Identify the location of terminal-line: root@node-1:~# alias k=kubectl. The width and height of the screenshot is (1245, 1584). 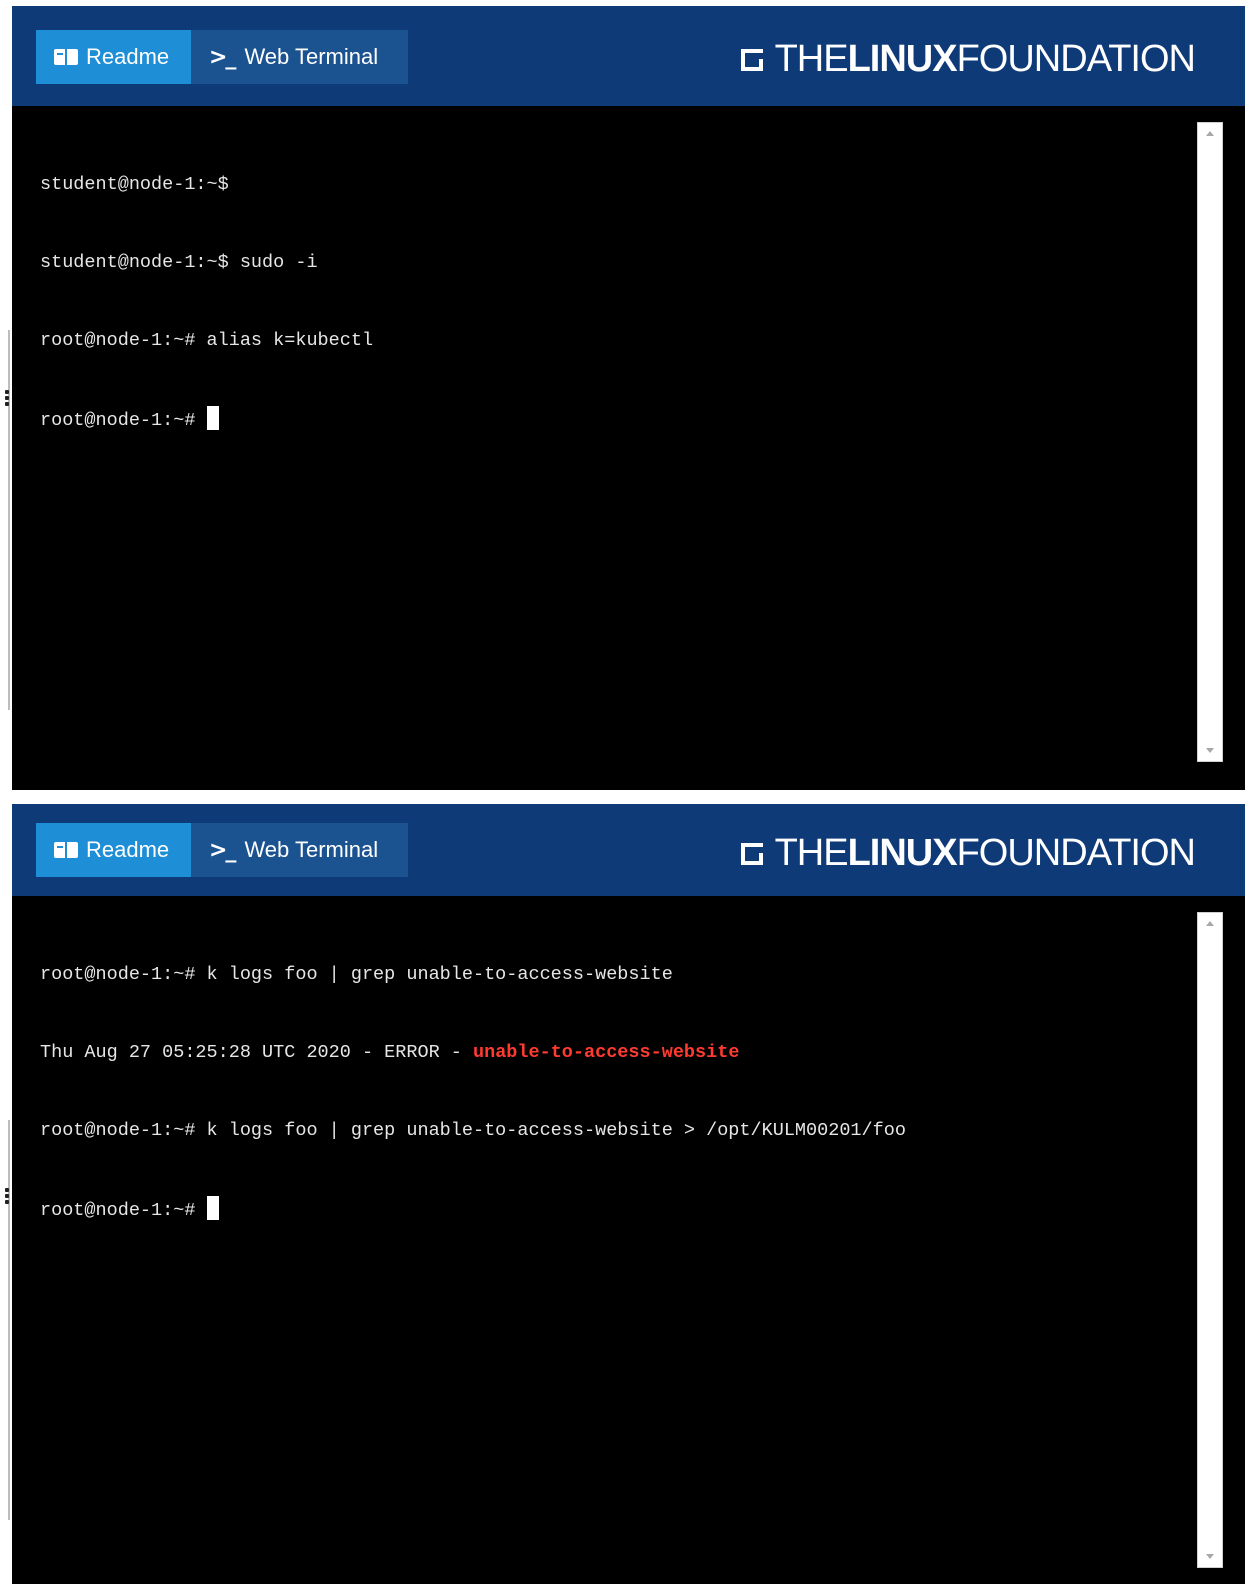
(207, 340).